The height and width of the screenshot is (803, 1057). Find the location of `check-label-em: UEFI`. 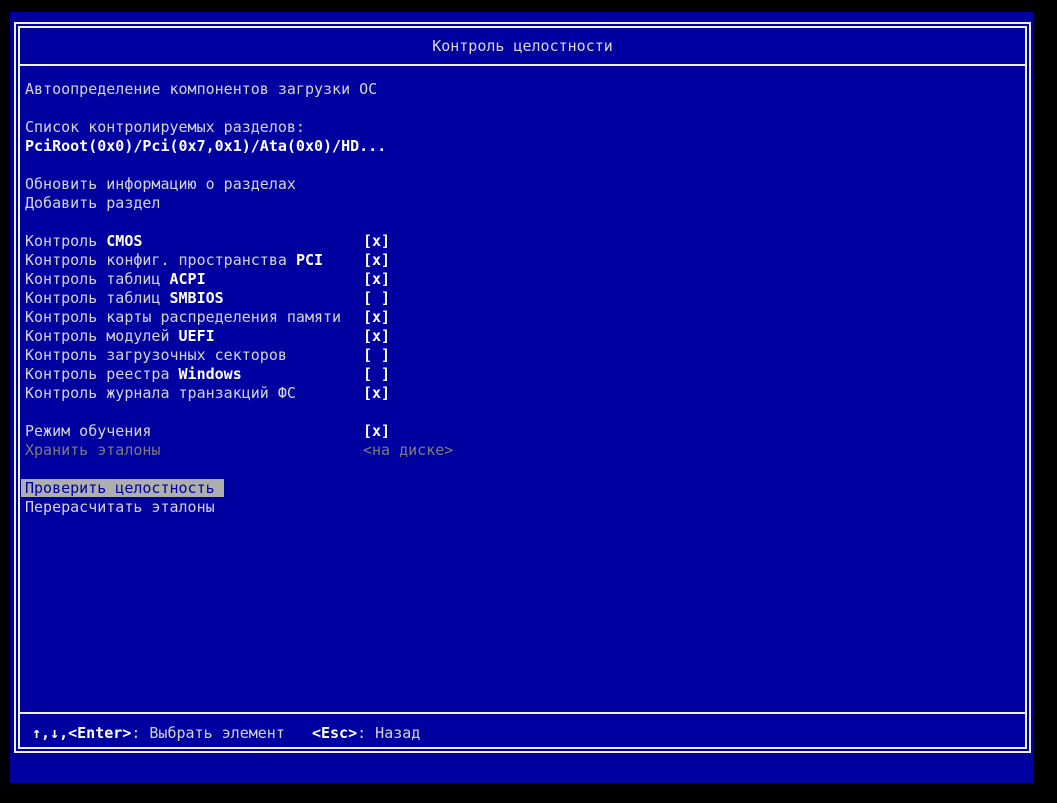

check-label-em: UEFI is located at coordinates (196, 336).